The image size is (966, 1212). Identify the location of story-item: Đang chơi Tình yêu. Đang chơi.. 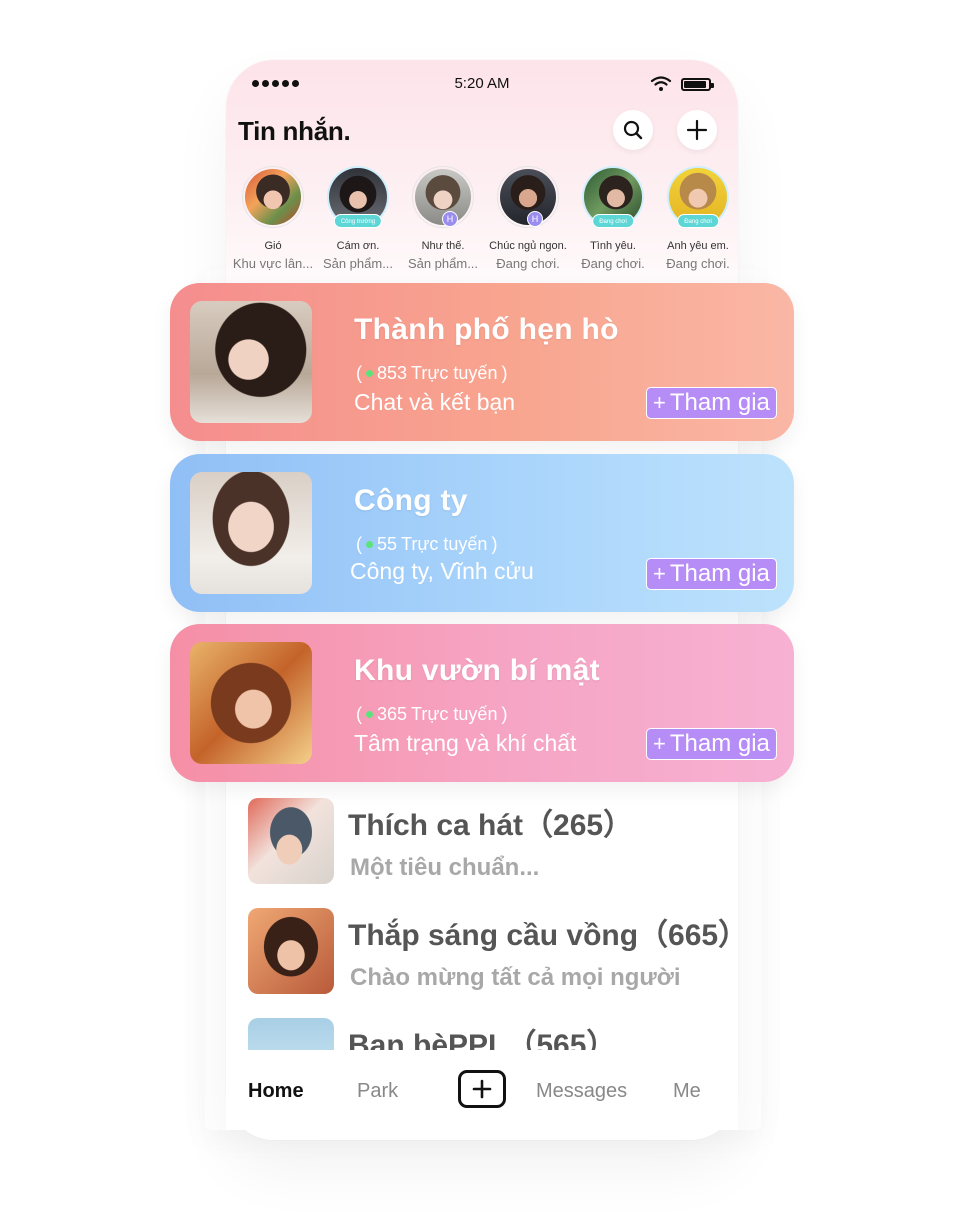
(613, 218).